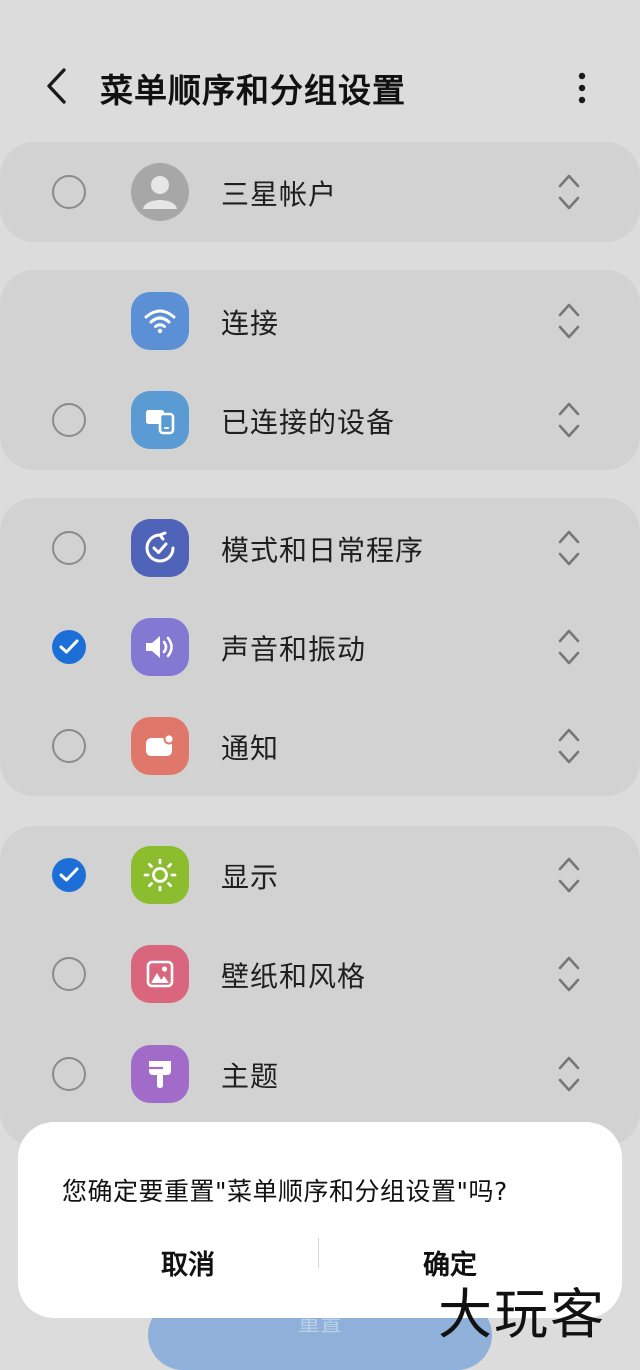 The width and height of the screenshot is (640, 1370). Describe the element at coordinates (320, 370) in the screenshot. I see `menu-group-connections: 连接 已连接的设备` at that location.